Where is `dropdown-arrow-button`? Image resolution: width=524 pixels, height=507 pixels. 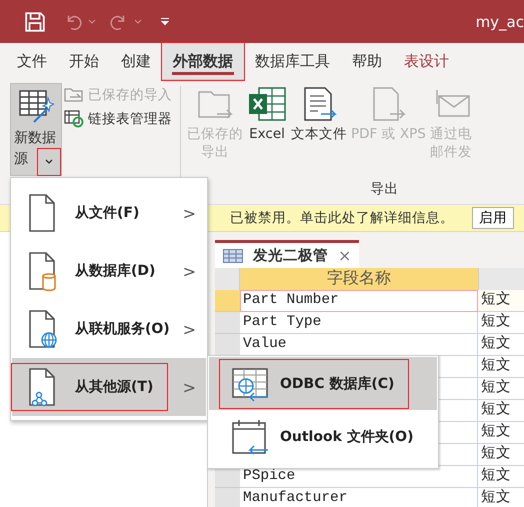
dropdown-arrow-button is located at coordinates (49, 162).